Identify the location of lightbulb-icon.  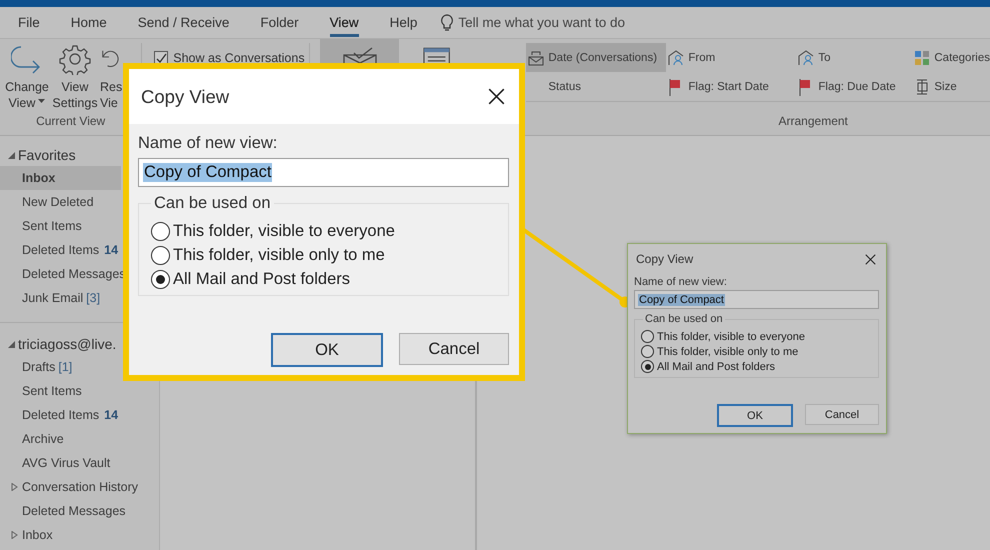
(447, 23).